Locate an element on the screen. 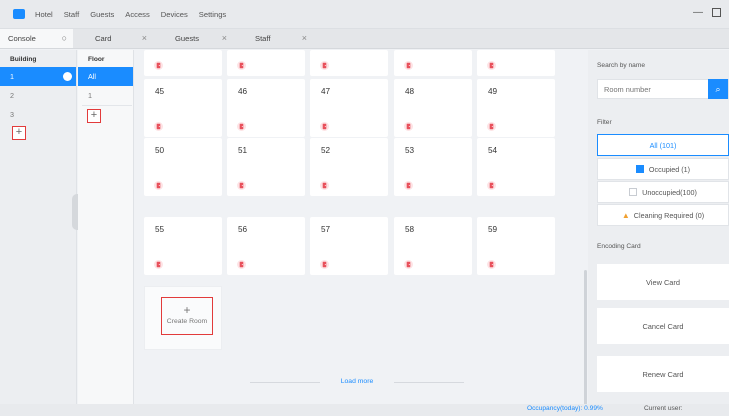 The image size is (729, 416). renew-card-button: Renew Card is located at coordinates (663, 374).